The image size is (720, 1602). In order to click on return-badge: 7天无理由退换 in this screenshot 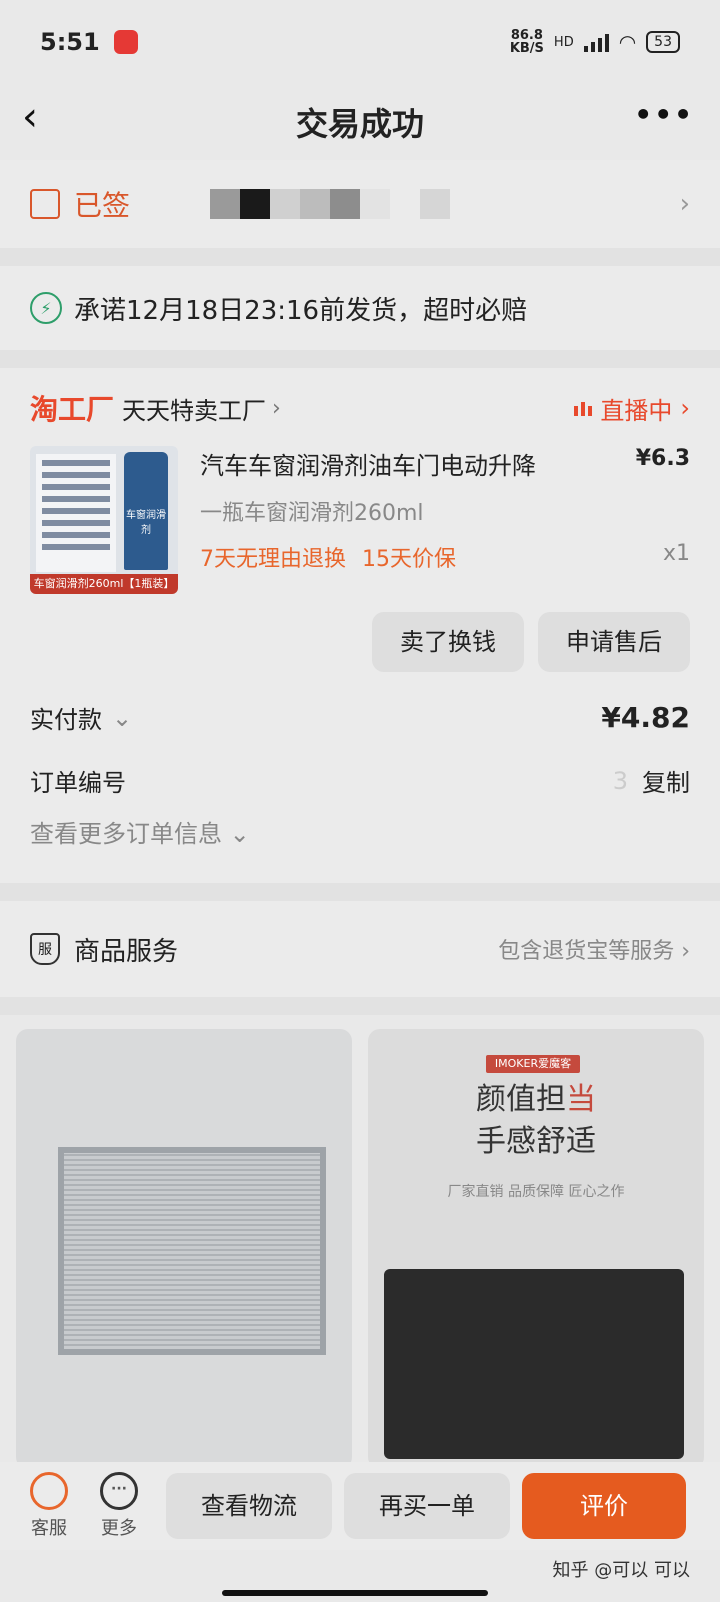, I will do `click(273, 559)`.